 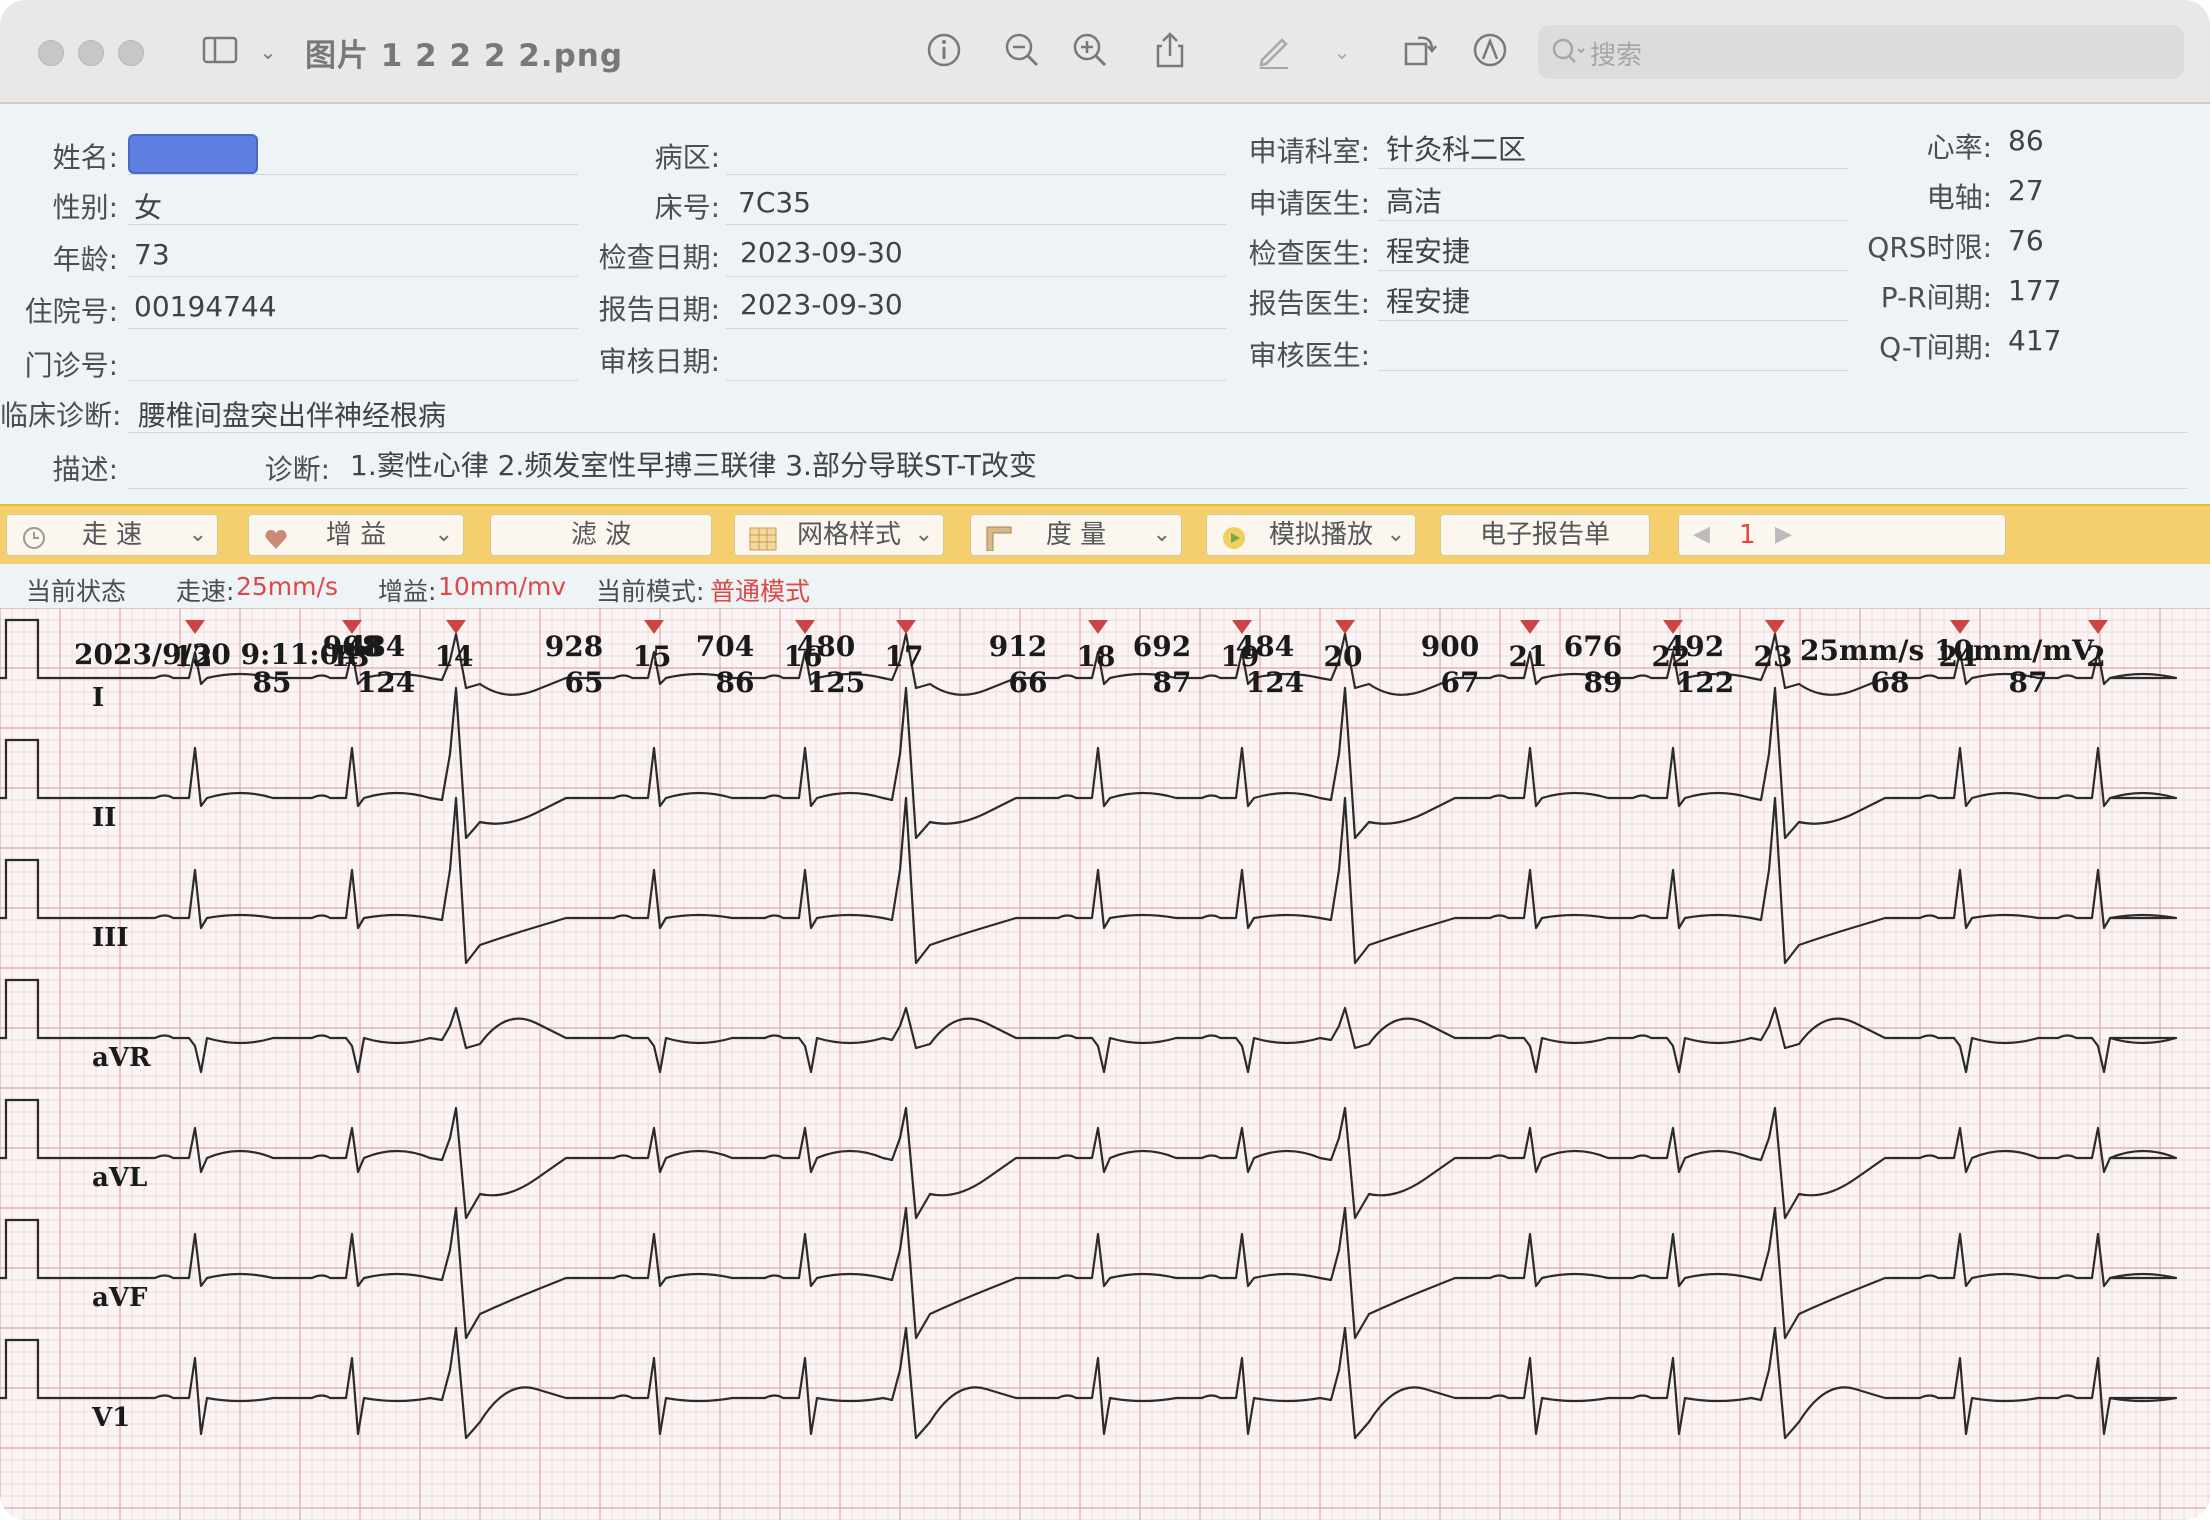 What do you see at coordinates (85, 469) in the screenshot?
I see `description-label: 描述:` at bounding box center [85, 469].